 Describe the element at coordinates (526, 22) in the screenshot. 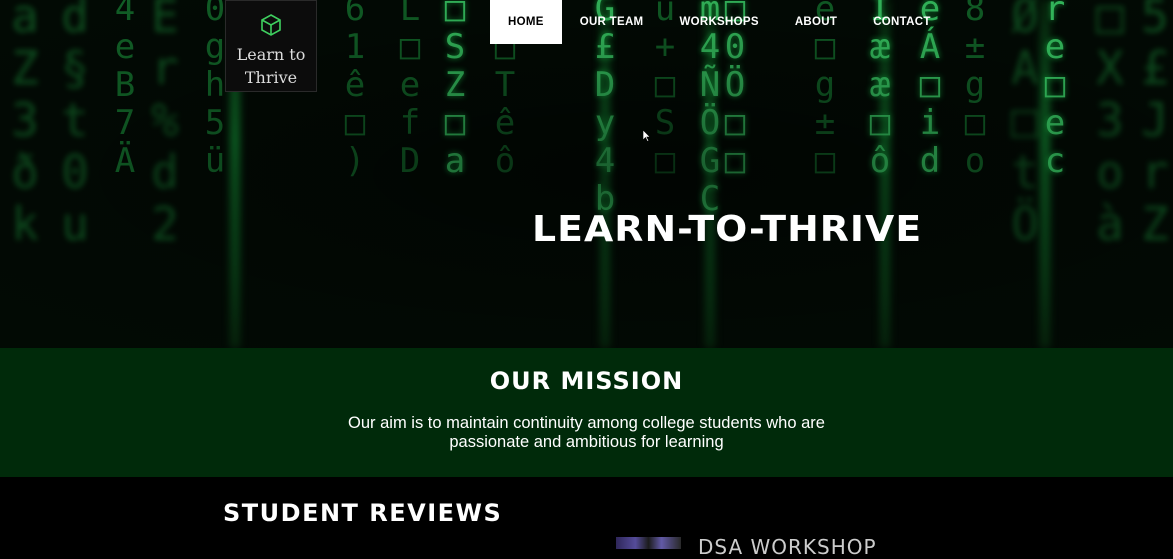

I see `nav-home: HOME` at that location.